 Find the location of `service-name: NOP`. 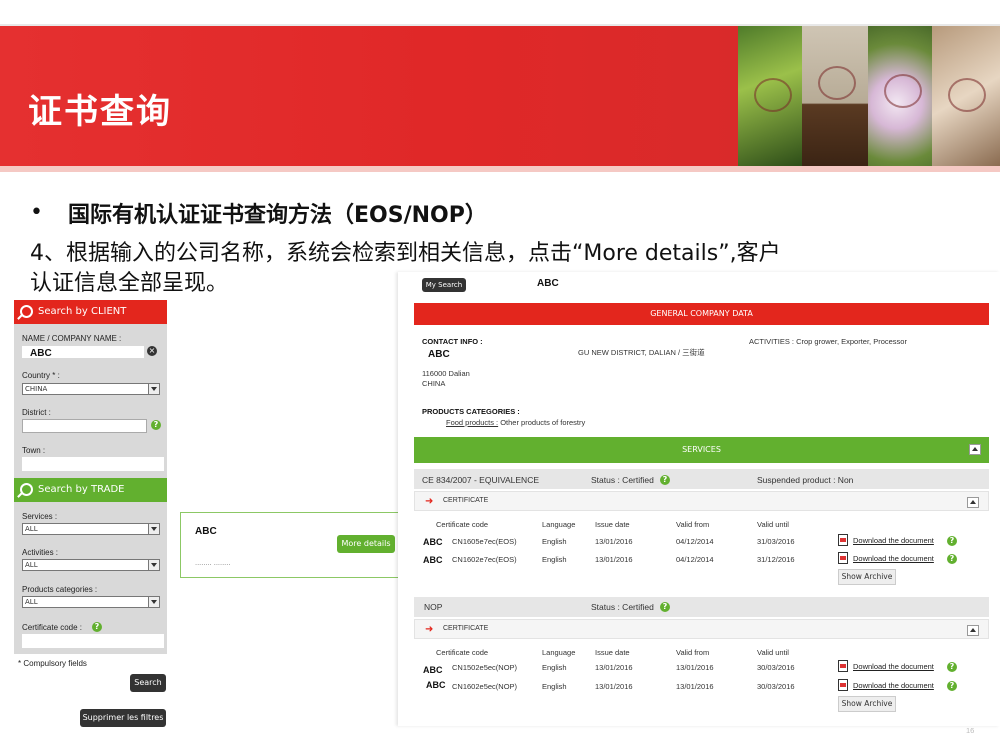

service-name: NOP is located at coordinates (433, 607).